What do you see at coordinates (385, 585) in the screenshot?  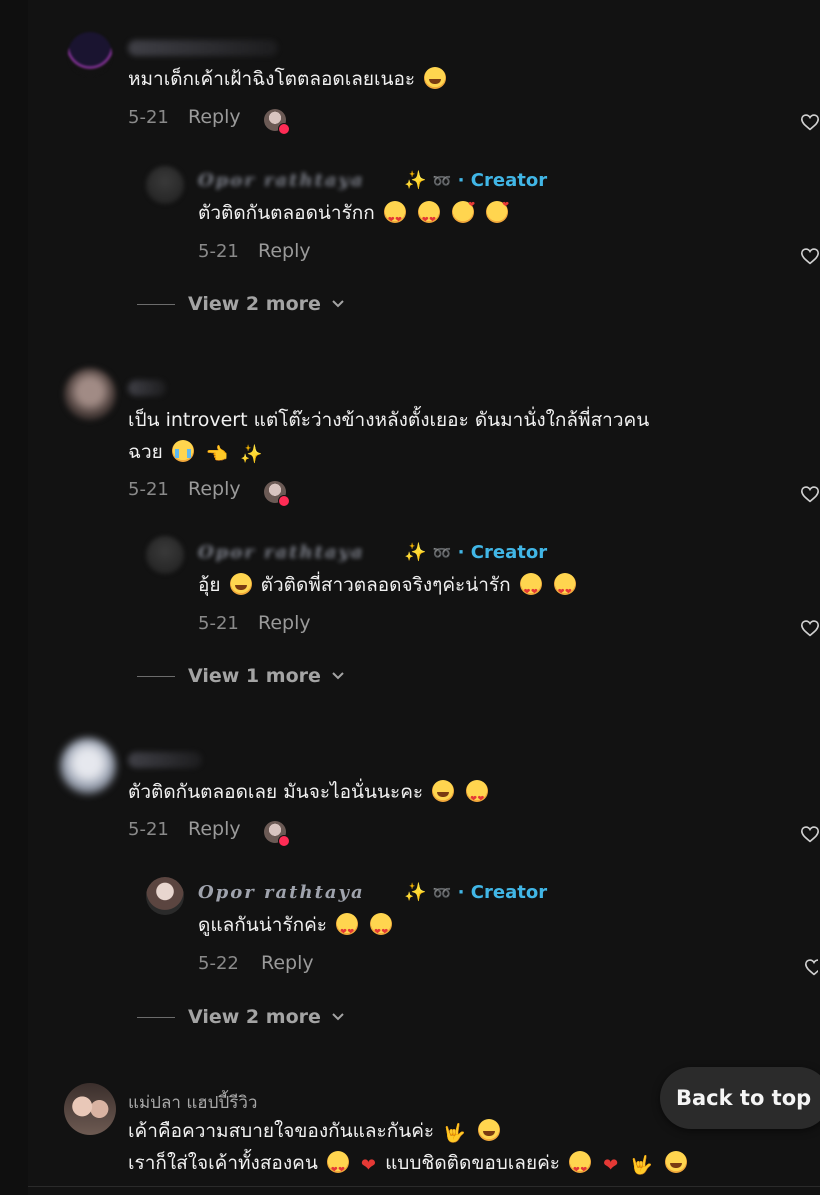 I see `reply-body-end: ตัวติดพี่สาวตลอดจริงๆค่ะน่ารัก` at bounding box center [385, 585].